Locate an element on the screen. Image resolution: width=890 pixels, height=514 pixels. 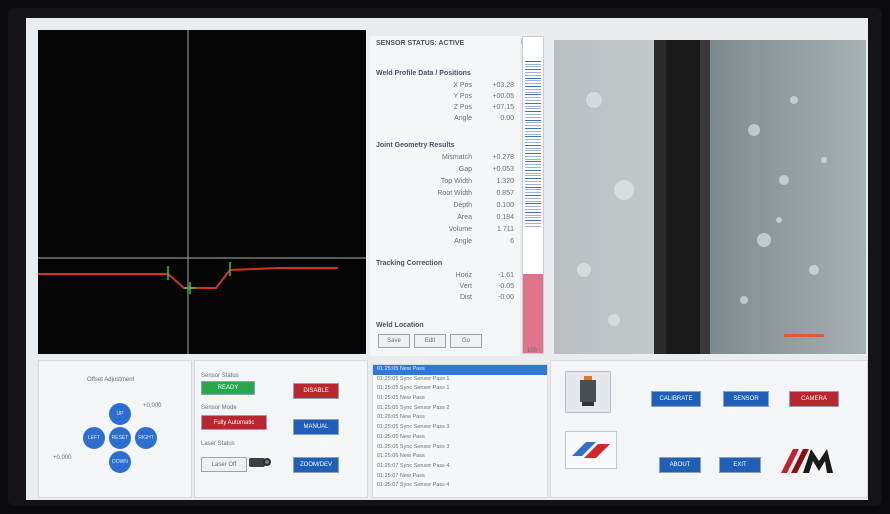
jog-right-button: RIGHT is located at coordinates (146, 438).